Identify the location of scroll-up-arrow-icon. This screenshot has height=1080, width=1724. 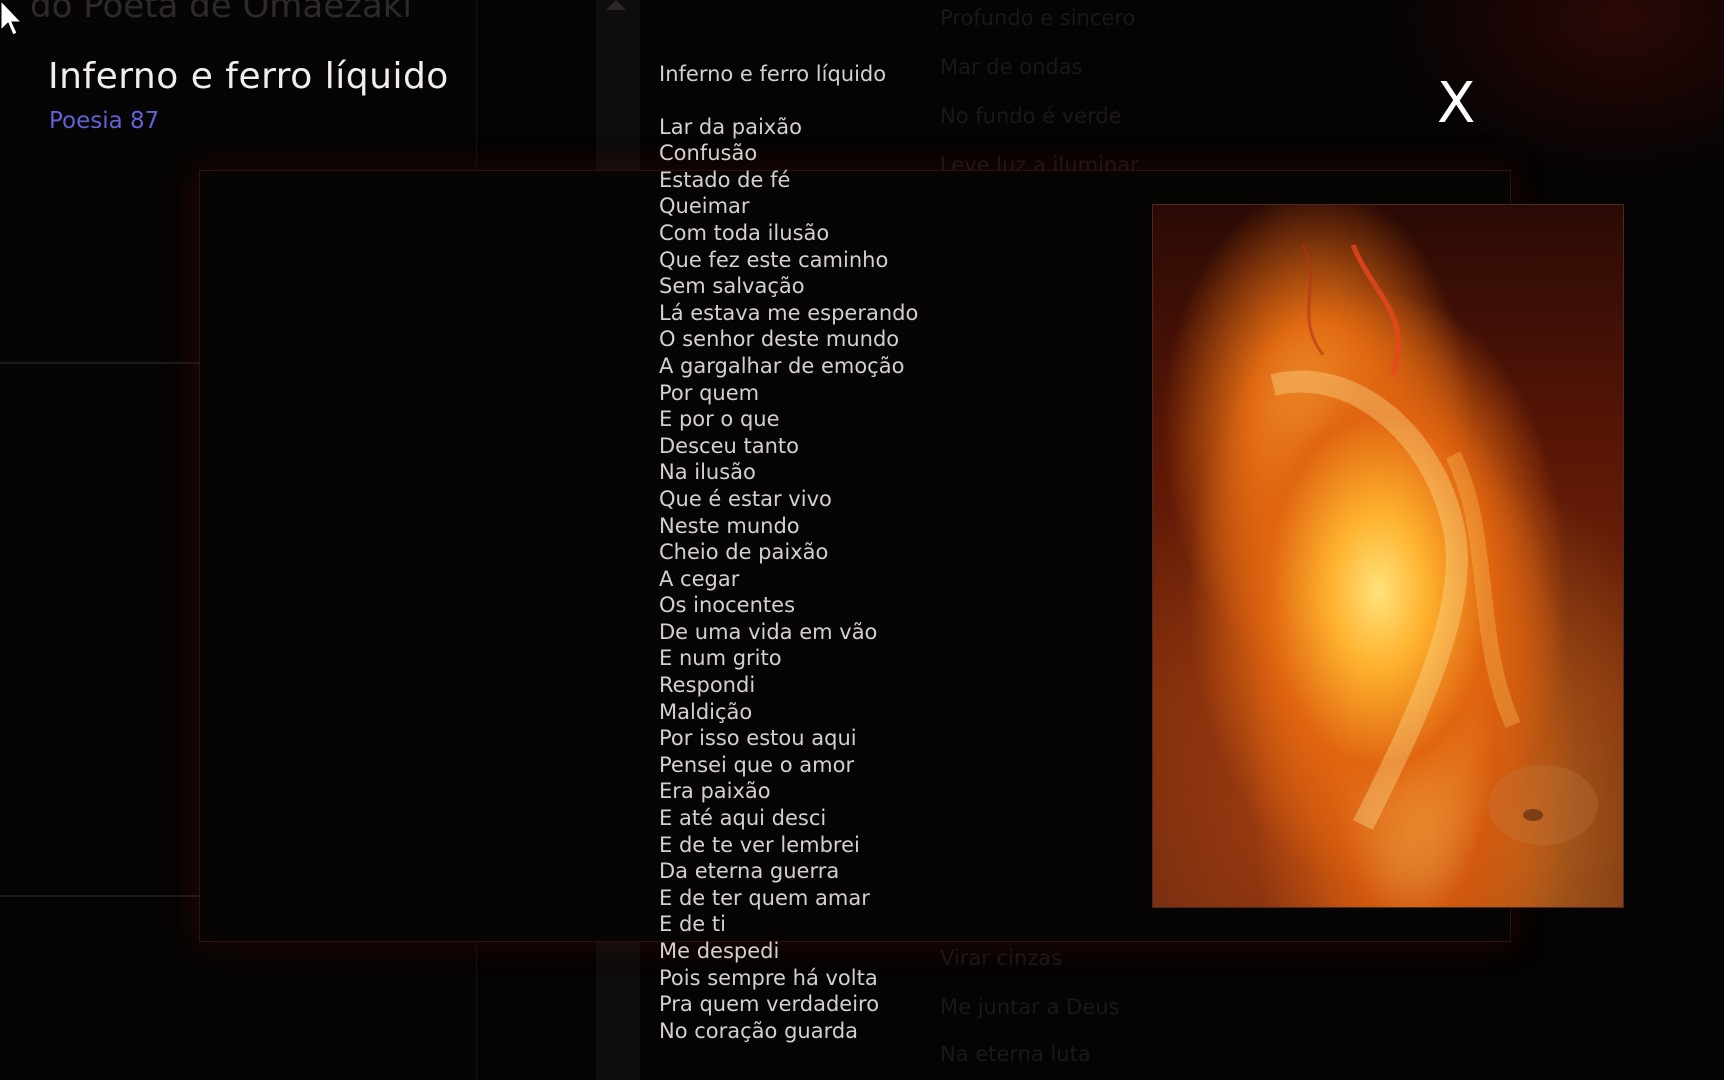
(616, 5).